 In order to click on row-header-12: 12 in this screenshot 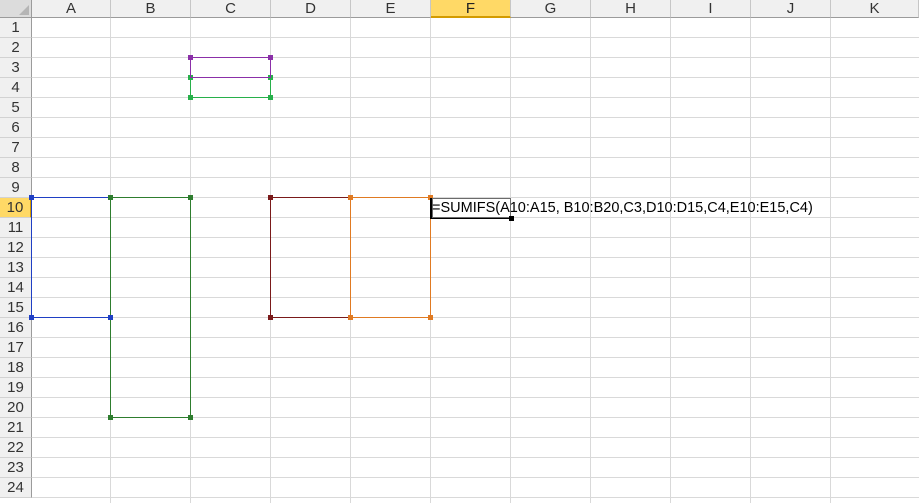, I will do `click(16, 248)`.